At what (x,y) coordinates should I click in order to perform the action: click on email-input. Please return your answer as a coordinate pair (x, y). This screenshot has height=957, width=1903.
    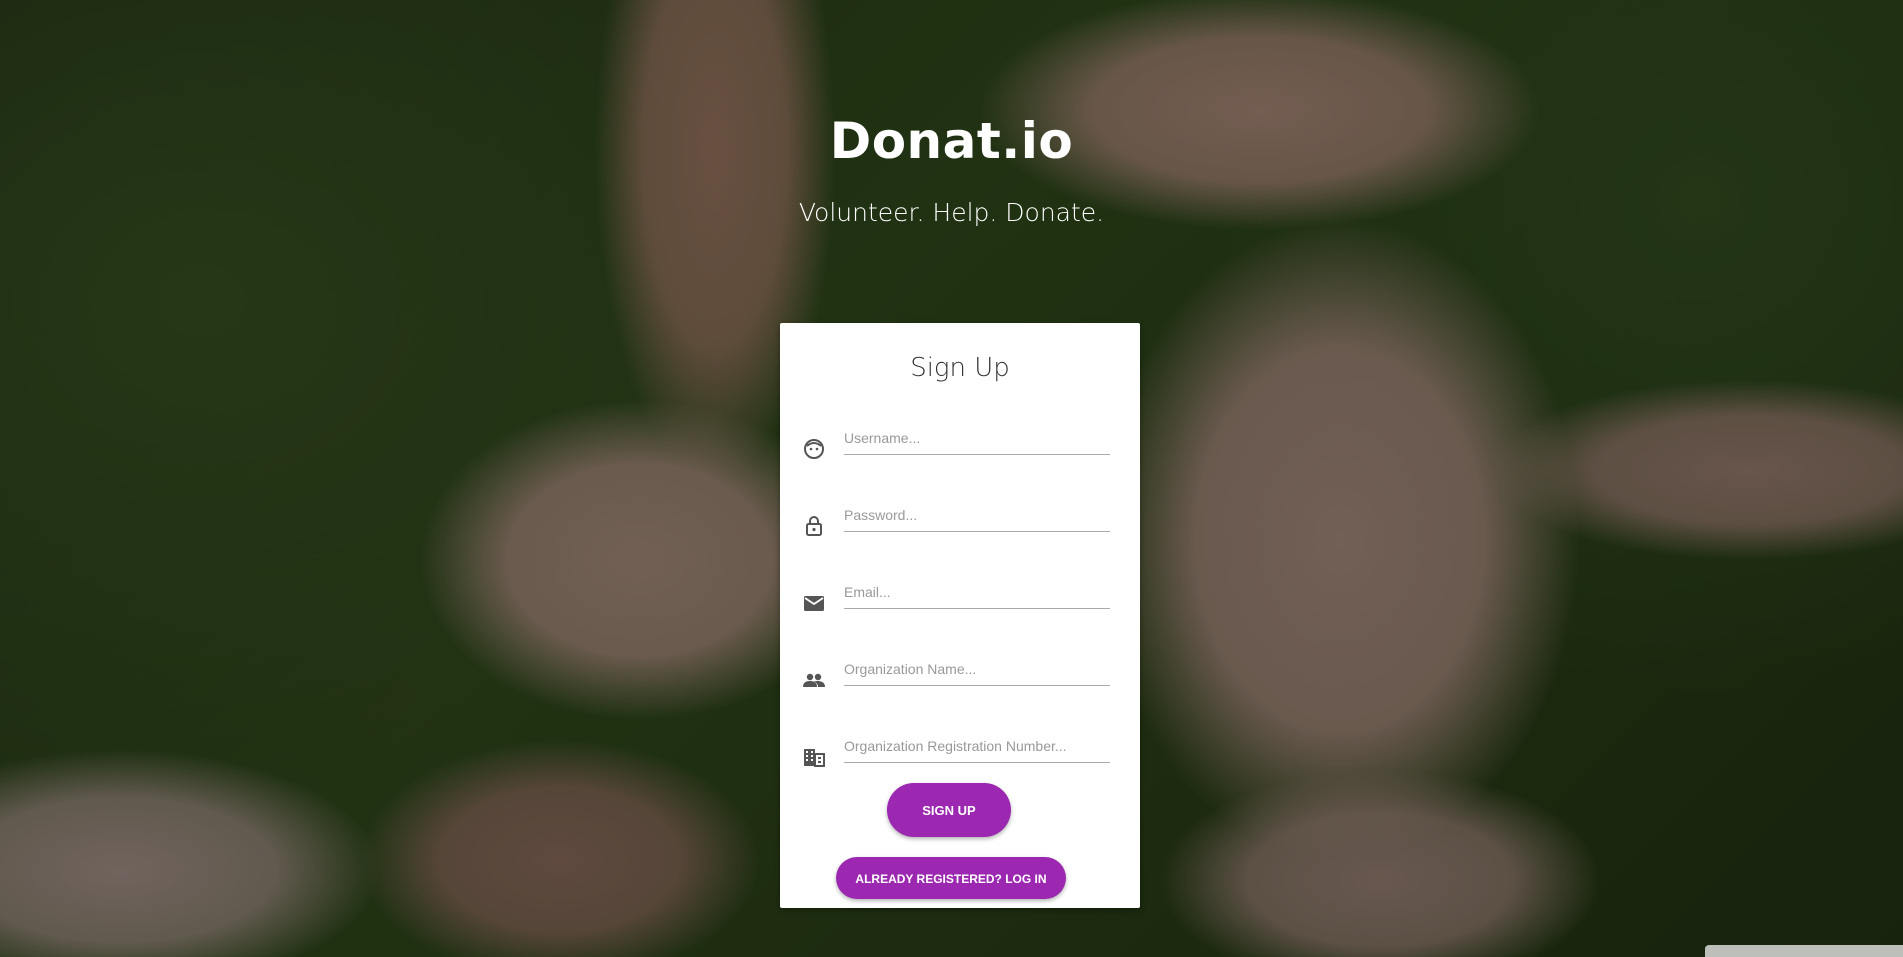
    Looking at the image, I should click on (977, 593).